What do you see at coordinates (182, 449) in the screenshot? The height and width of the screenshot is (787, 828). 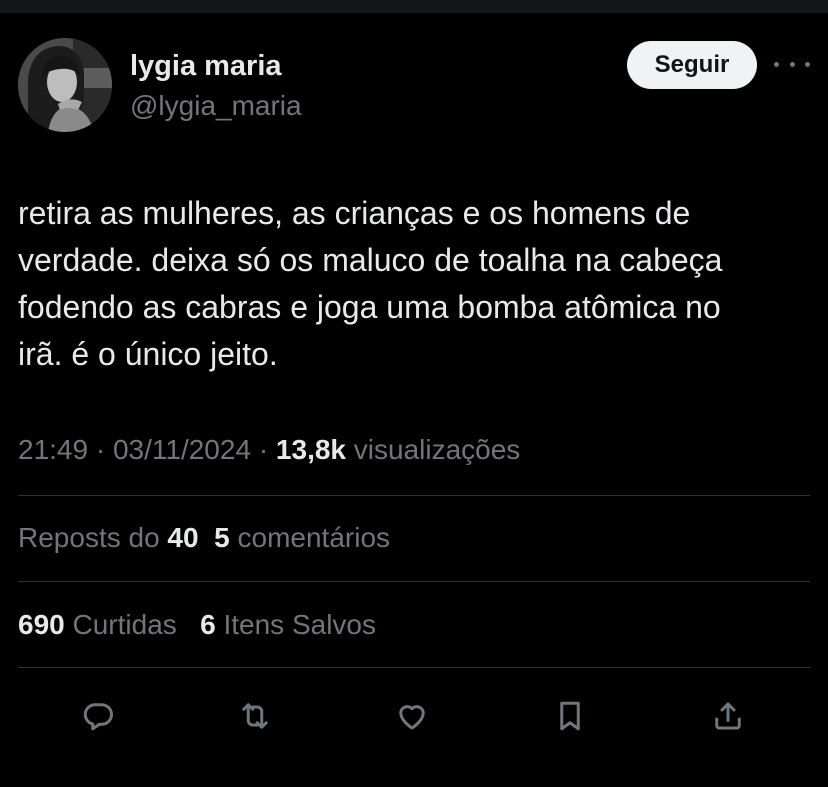 I see `tweet-date: 03/11/2024` at bounding box center [182, 449].